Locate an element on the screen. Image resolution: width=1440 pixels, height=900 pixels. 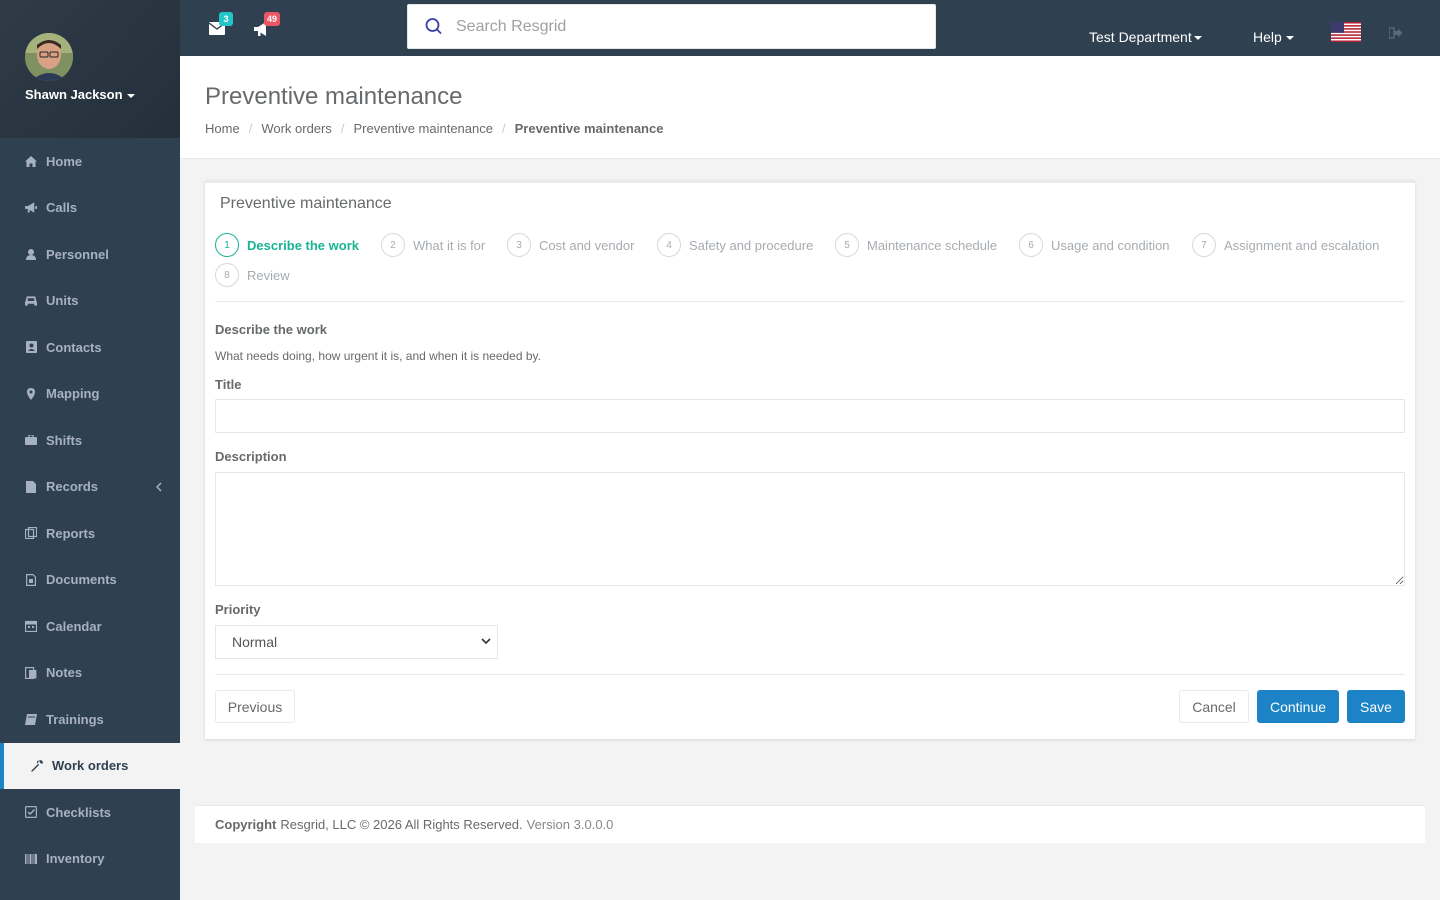
calls-button: 49 is located at coordinates (267, 24).